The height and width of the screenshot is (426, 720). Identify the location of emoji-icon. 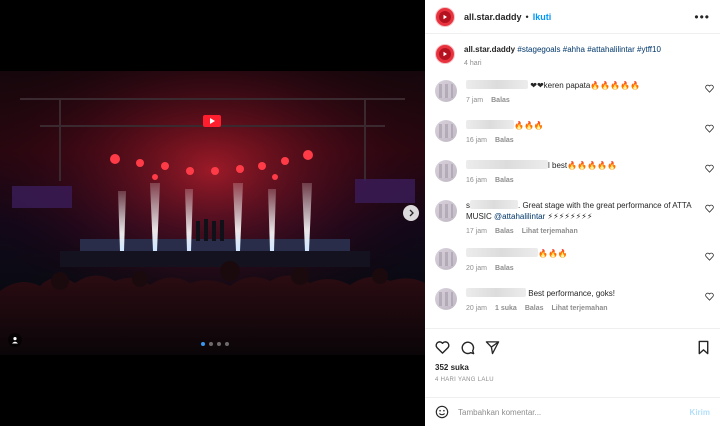
(442, 412).